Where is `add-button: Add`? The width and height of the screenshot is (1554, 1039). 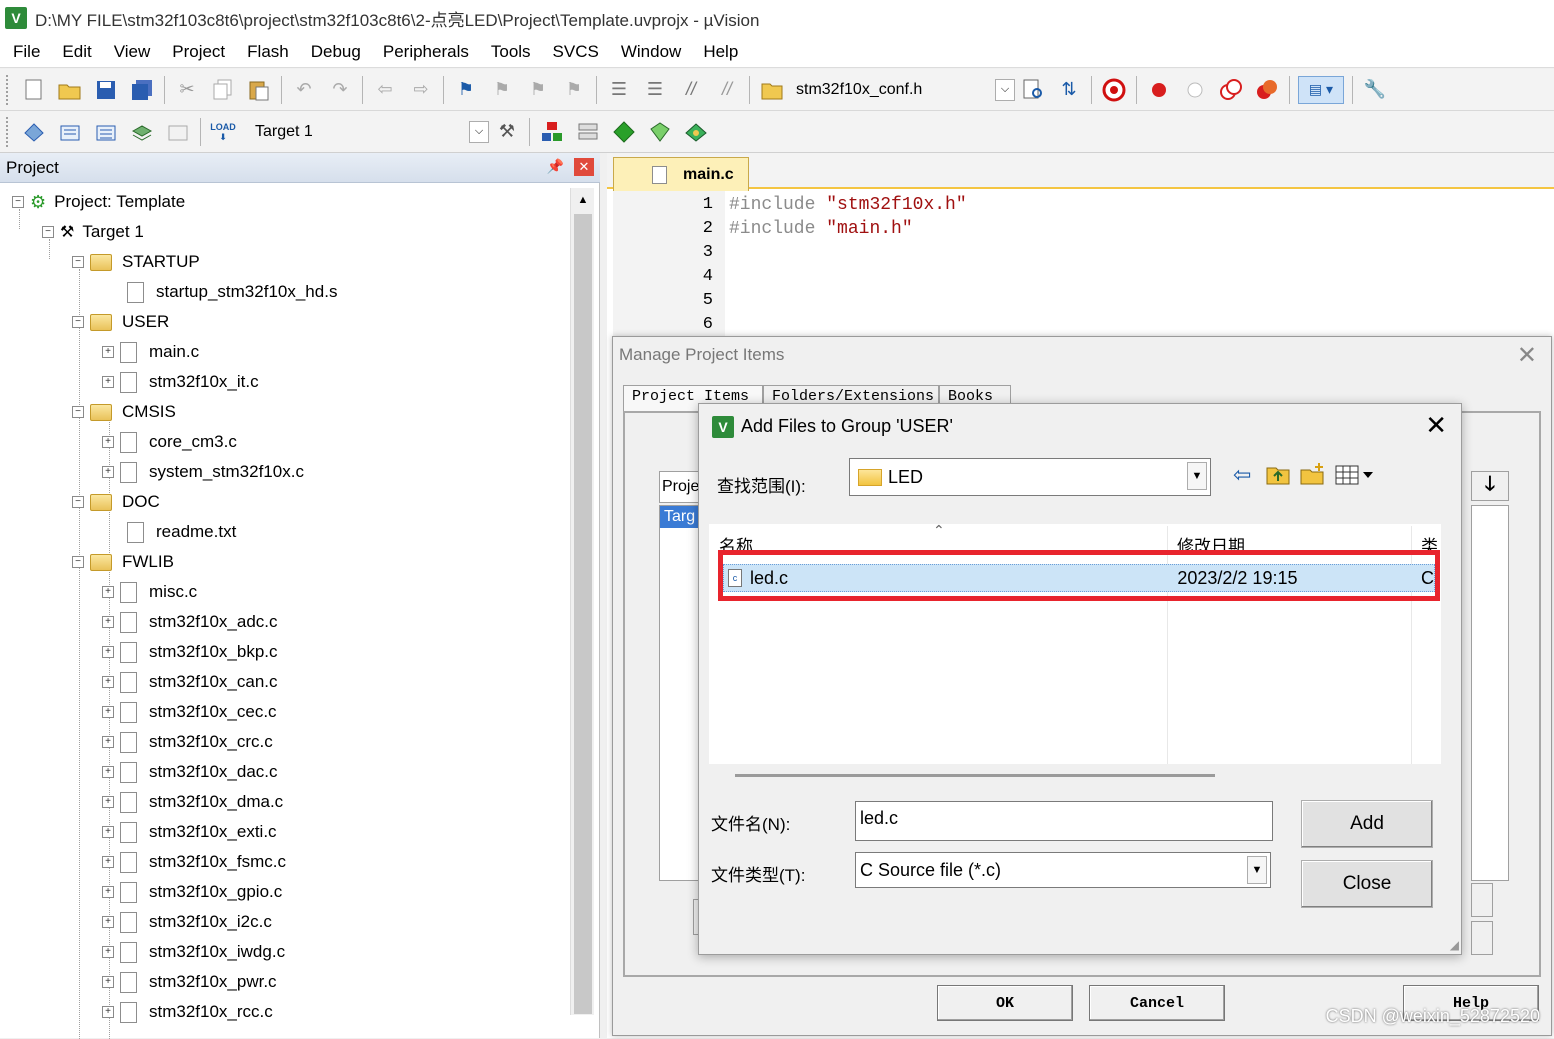
add-button: Add is located at coordinates (1367, 824).